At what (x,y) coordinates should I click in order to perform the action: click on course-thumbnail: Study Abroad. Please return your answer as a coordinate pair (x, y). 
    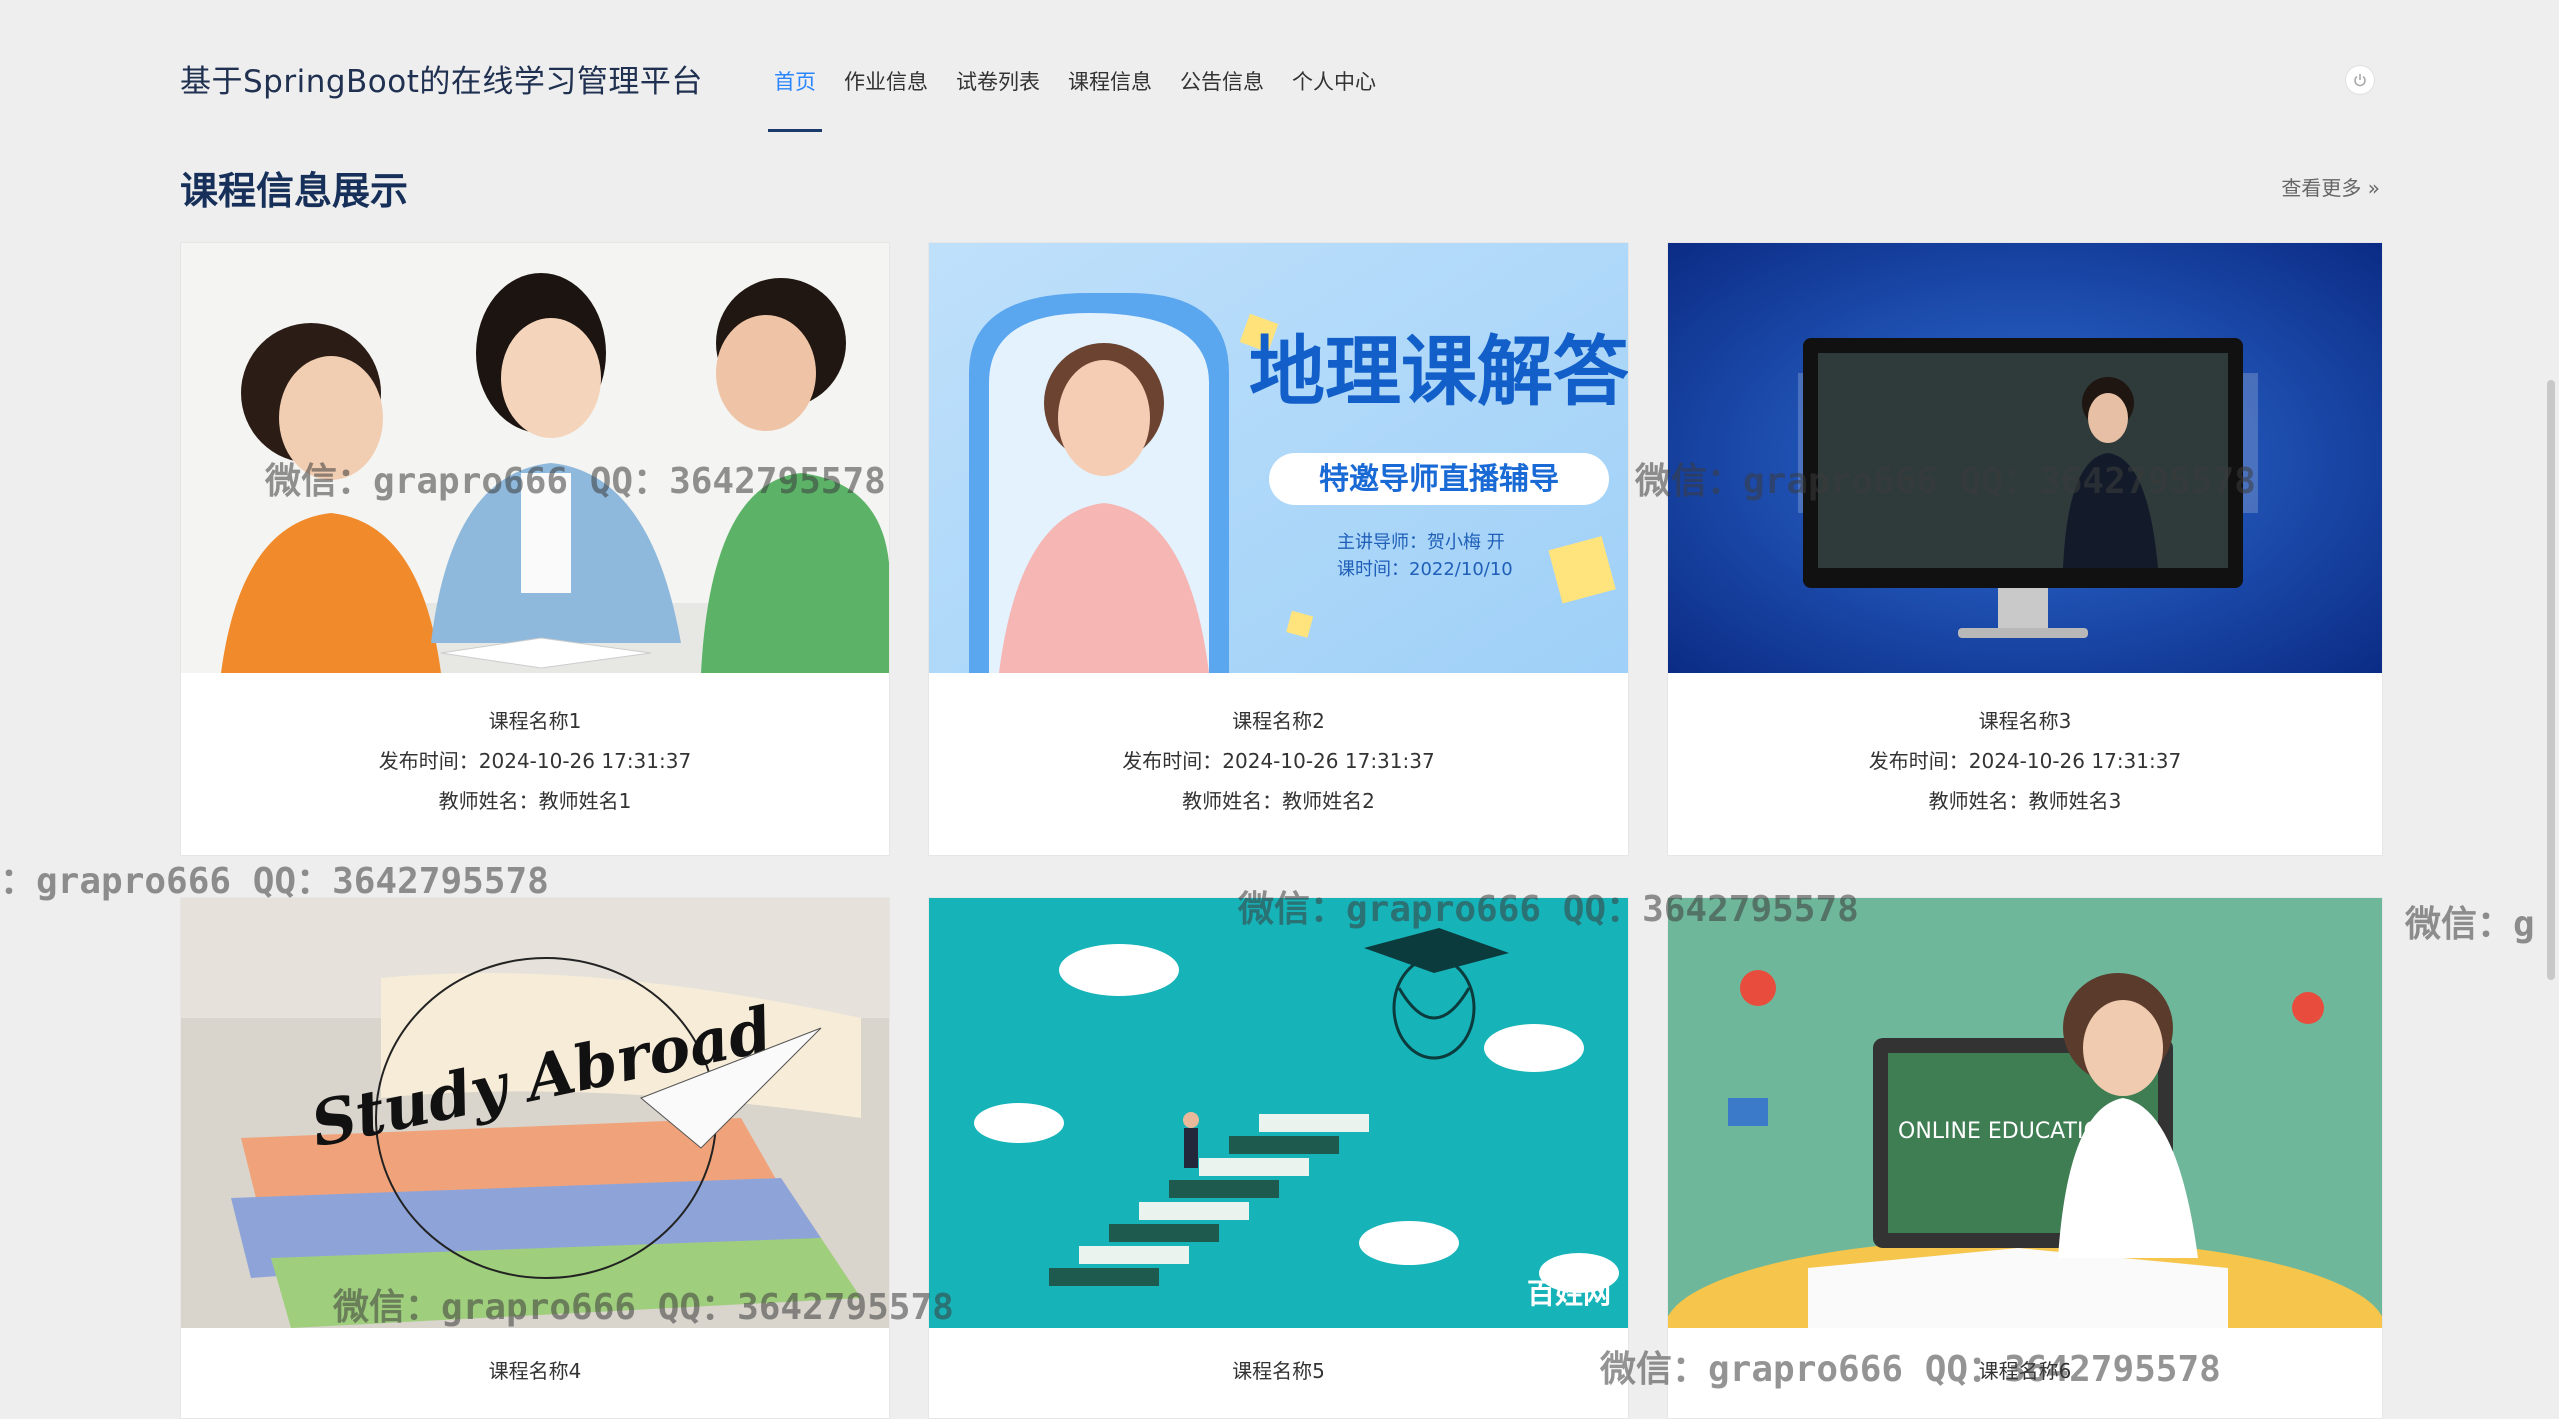
    Looking at the image, I should click on (535, 1113).